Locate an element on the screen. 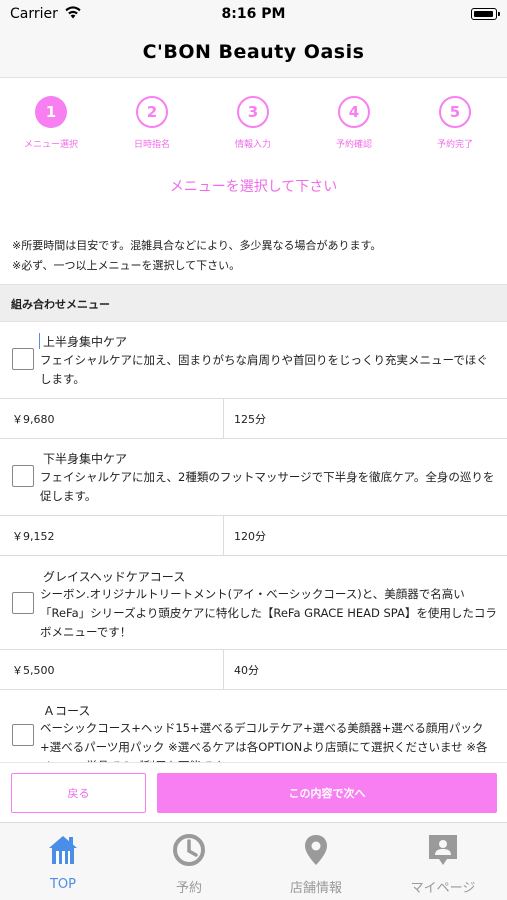 This screenshot has height=900, width=507. text-cursor is located at coordinates (39, 341).